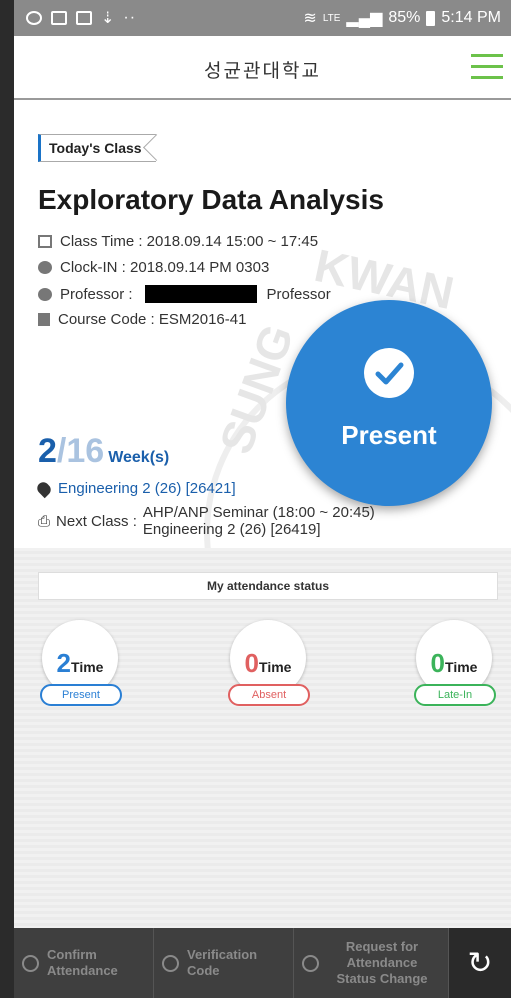  What do you see at coordinates (331, 18) in the screenshot?
I see `network-type: LTE` at bounding box center [331, 18].